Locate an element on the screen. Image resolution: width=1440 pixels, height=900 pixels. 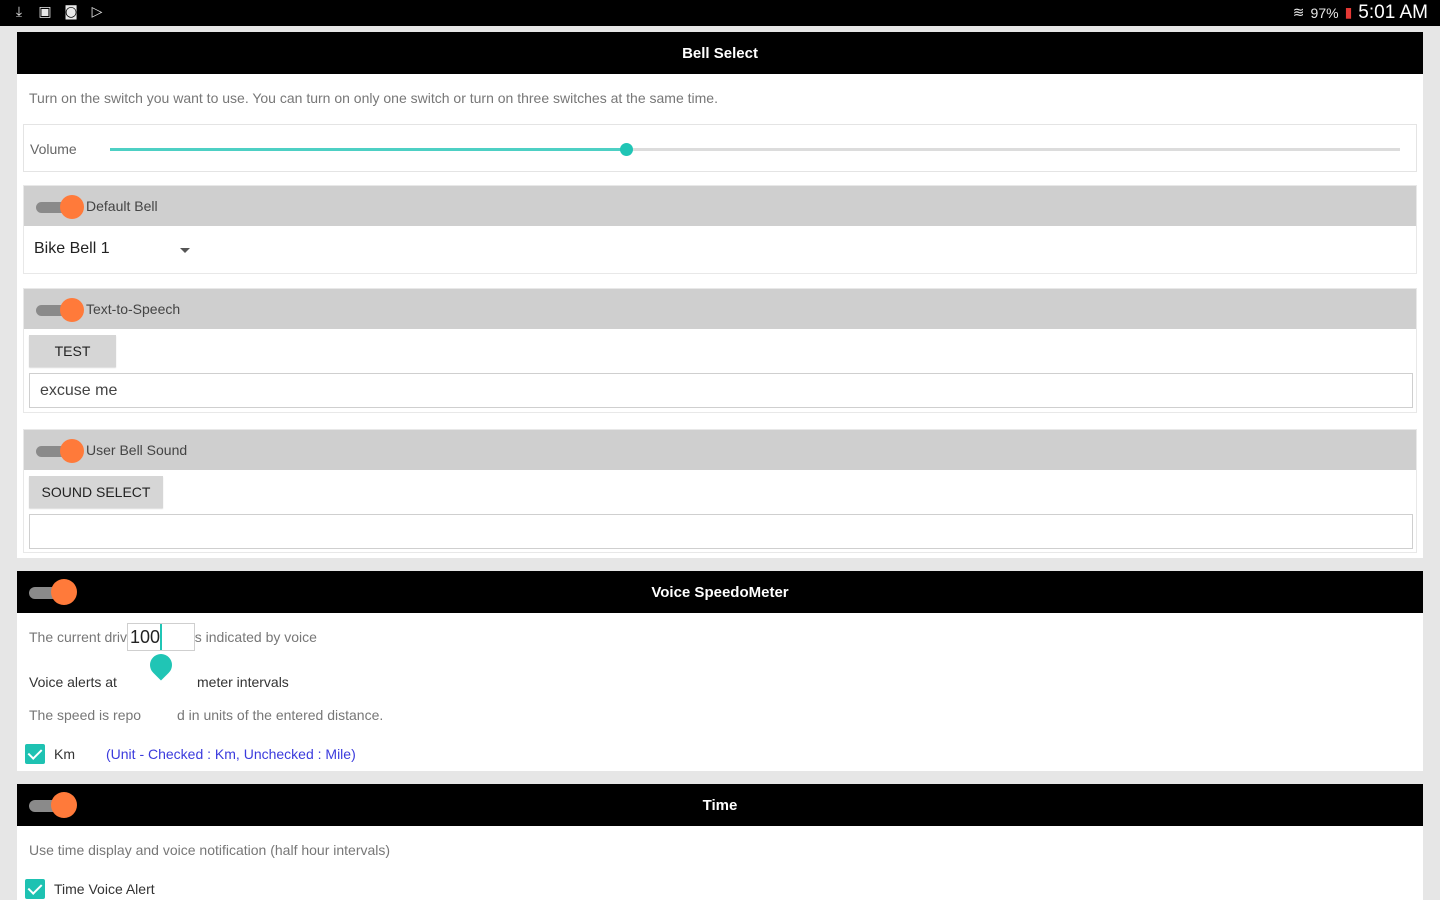
chevron-down-icon is located at coordinates (185, 250).